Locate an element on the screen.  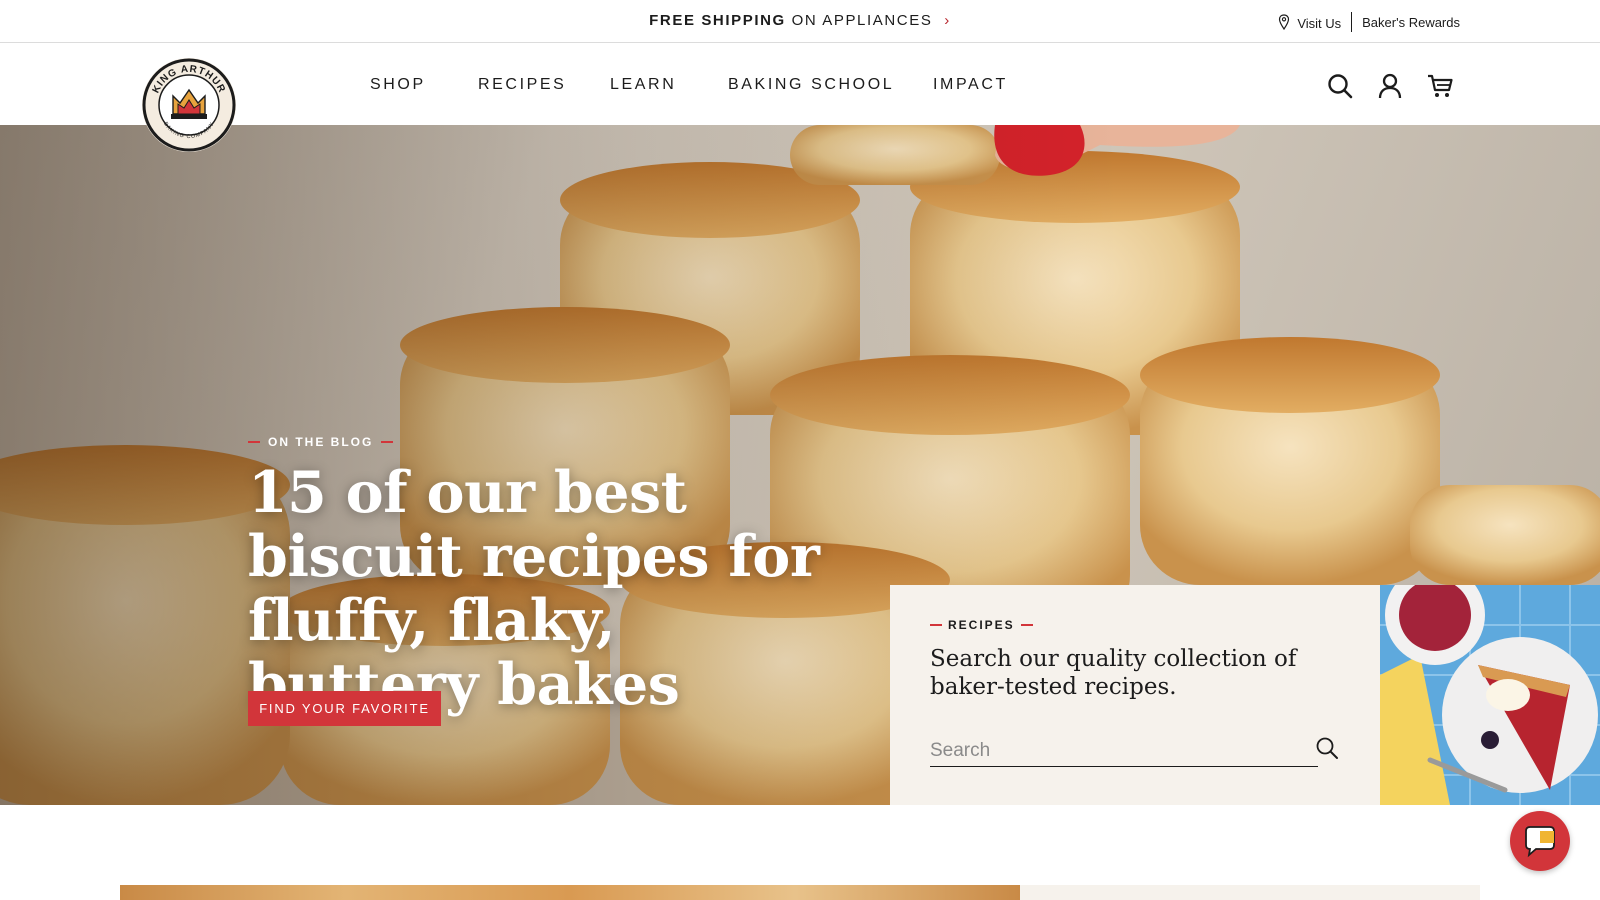
hero-eyebrow-text: ON THE BLOG is located at coordinates (321, 442).